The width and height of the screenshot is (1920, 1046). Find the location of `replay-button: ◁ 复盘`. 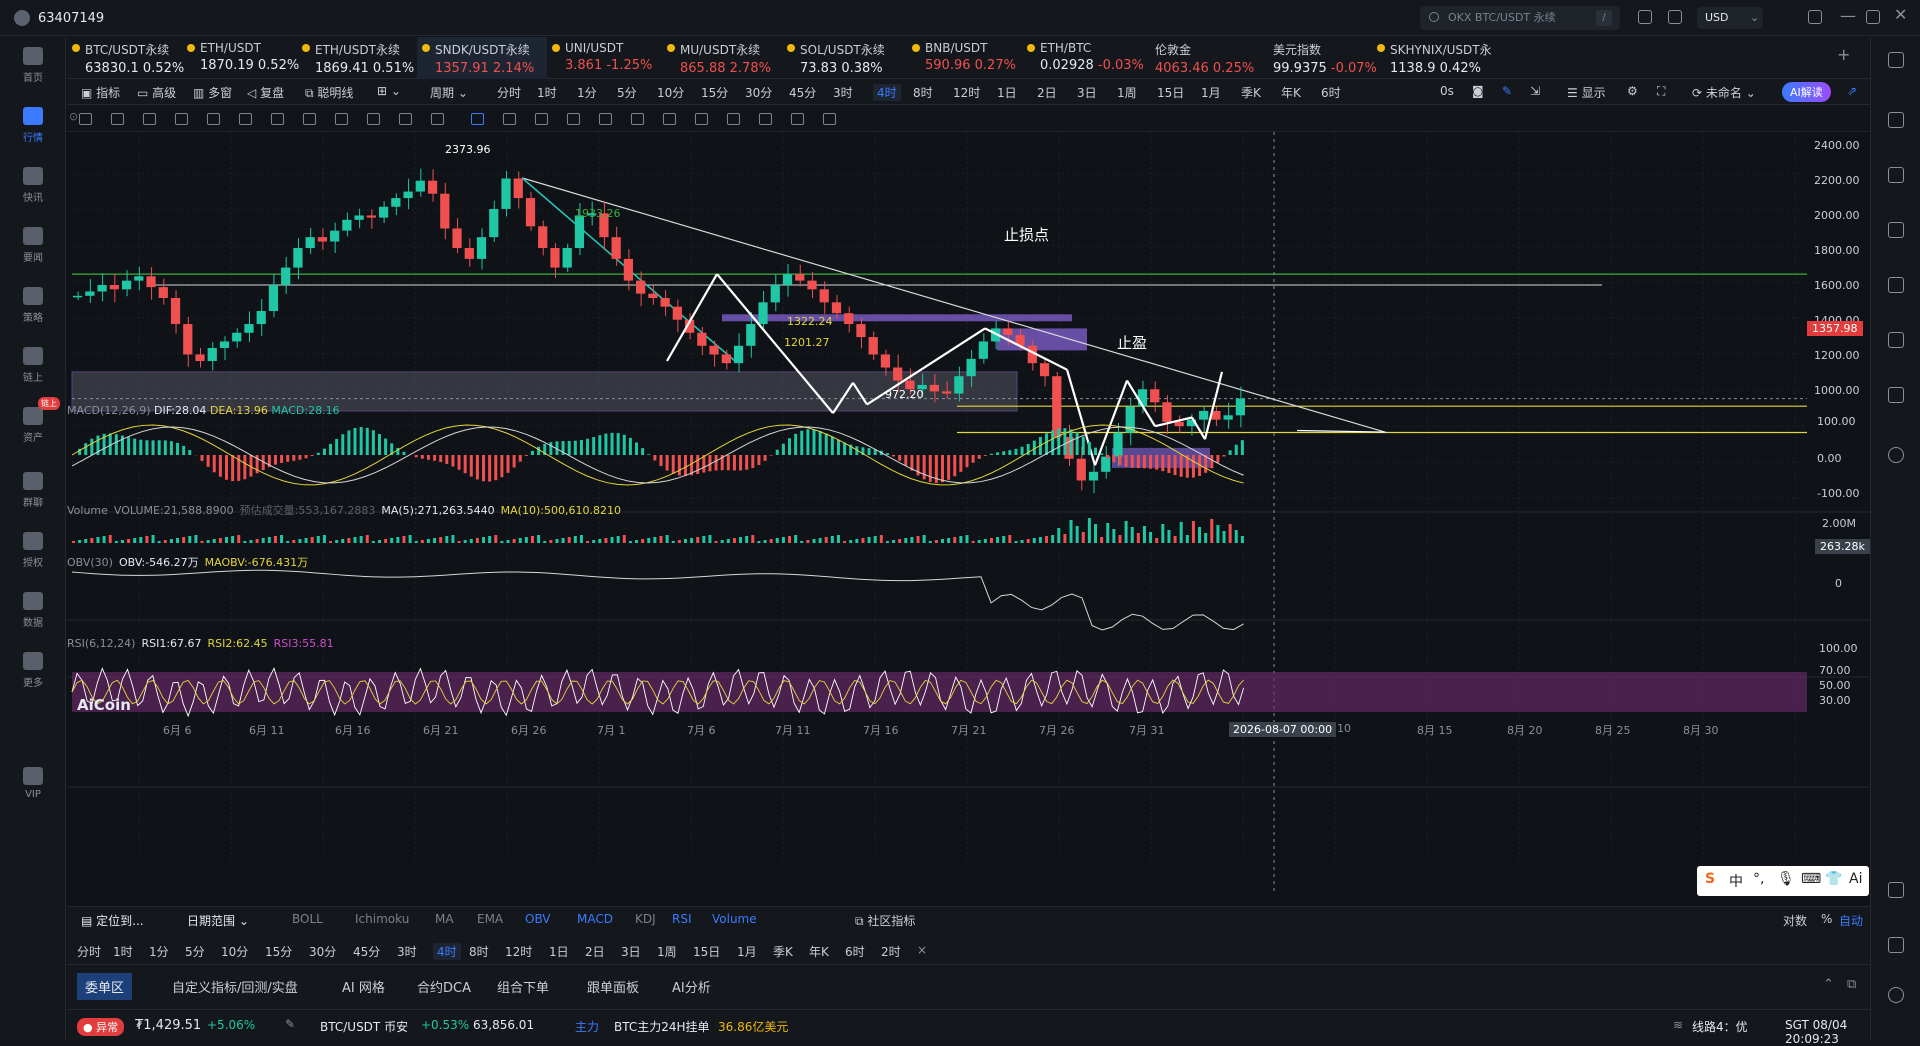

replay-button: ◁ 复盘 is located at coordinates (265, 92).